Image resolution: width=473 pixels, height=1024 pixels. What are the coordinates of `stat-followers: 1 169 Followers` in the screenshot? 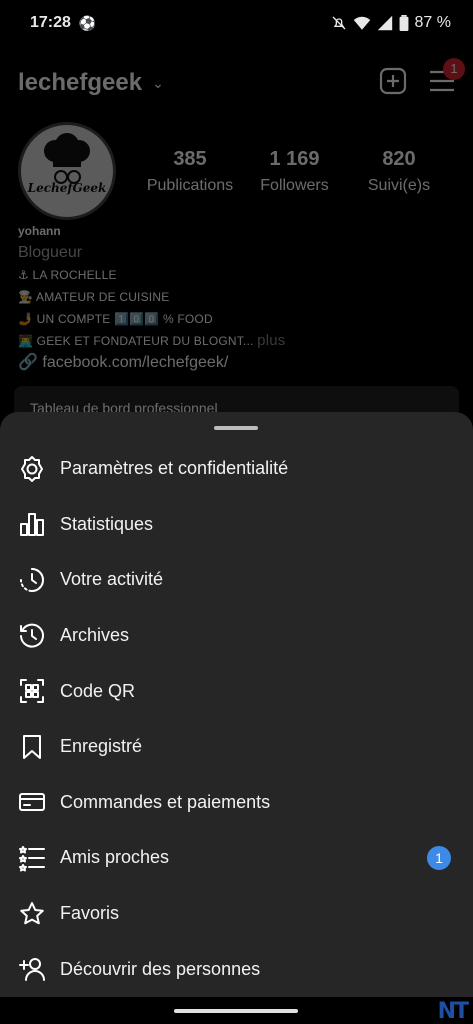 It's located at (295, 171).